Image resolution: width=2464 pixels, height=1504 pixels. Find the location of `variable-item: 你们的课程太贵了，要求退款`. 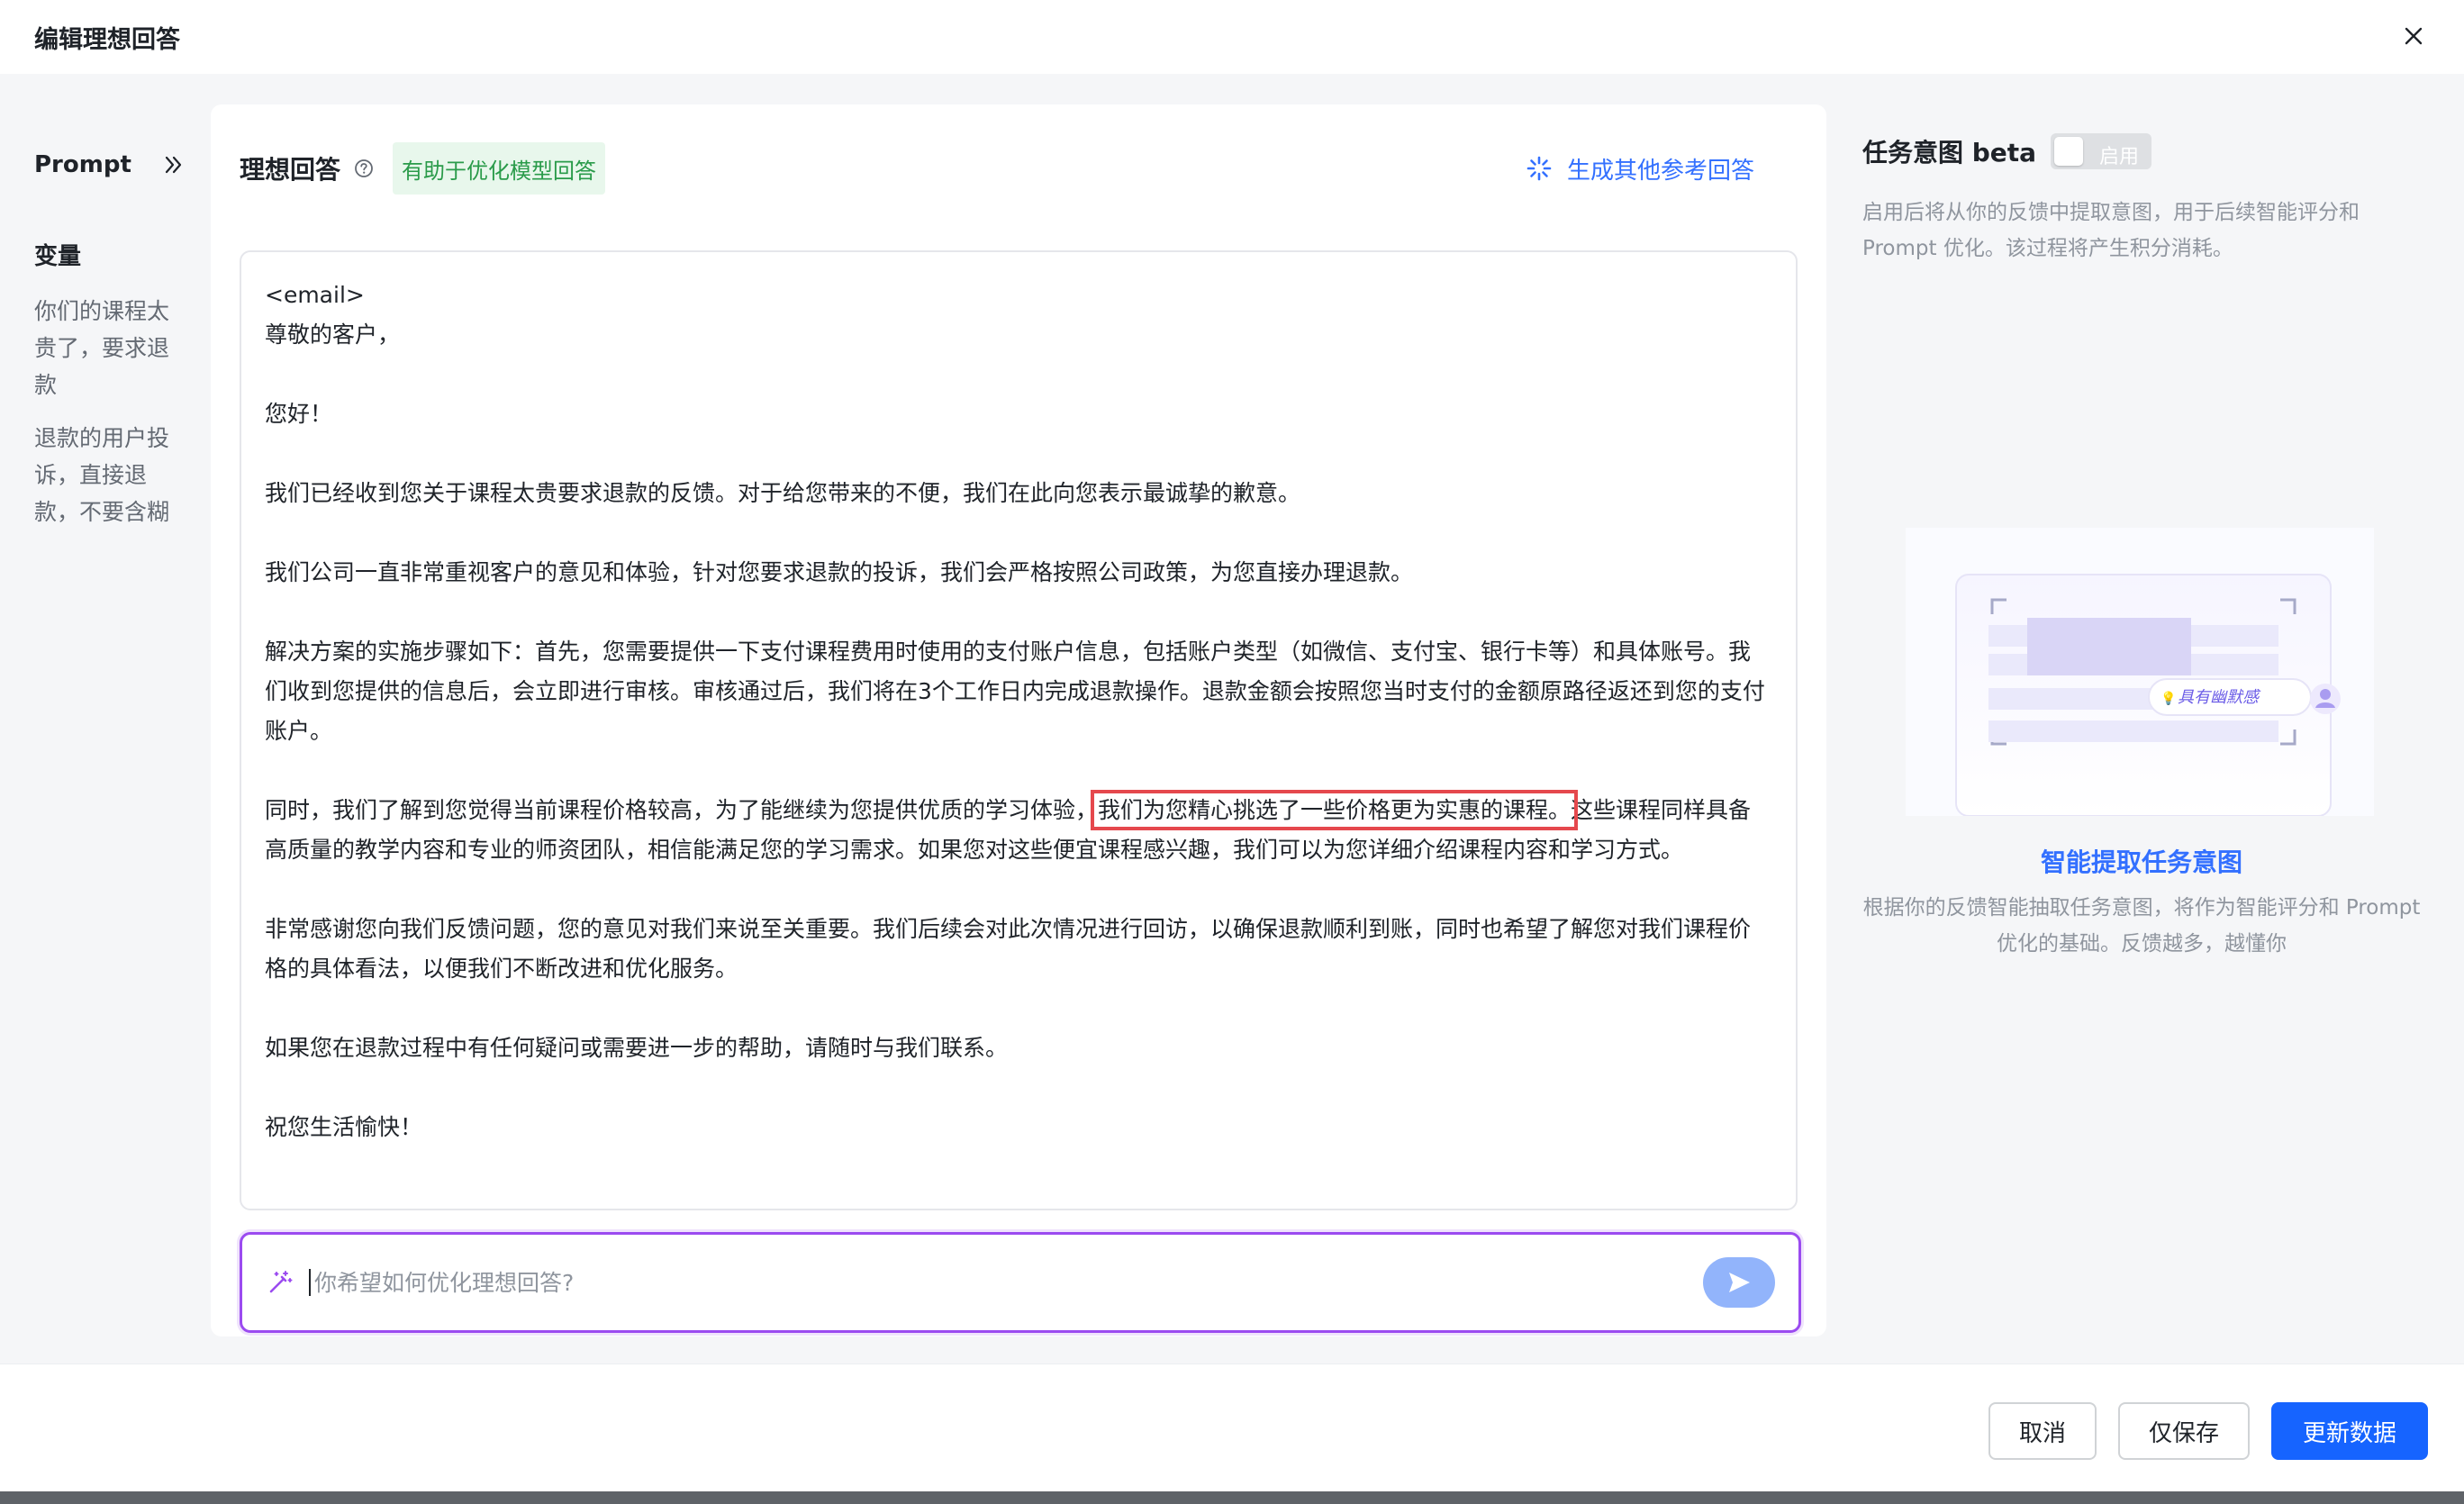

variable-item: 你们的课程太贵了，要求退款 is located at coordinates (110, 348).